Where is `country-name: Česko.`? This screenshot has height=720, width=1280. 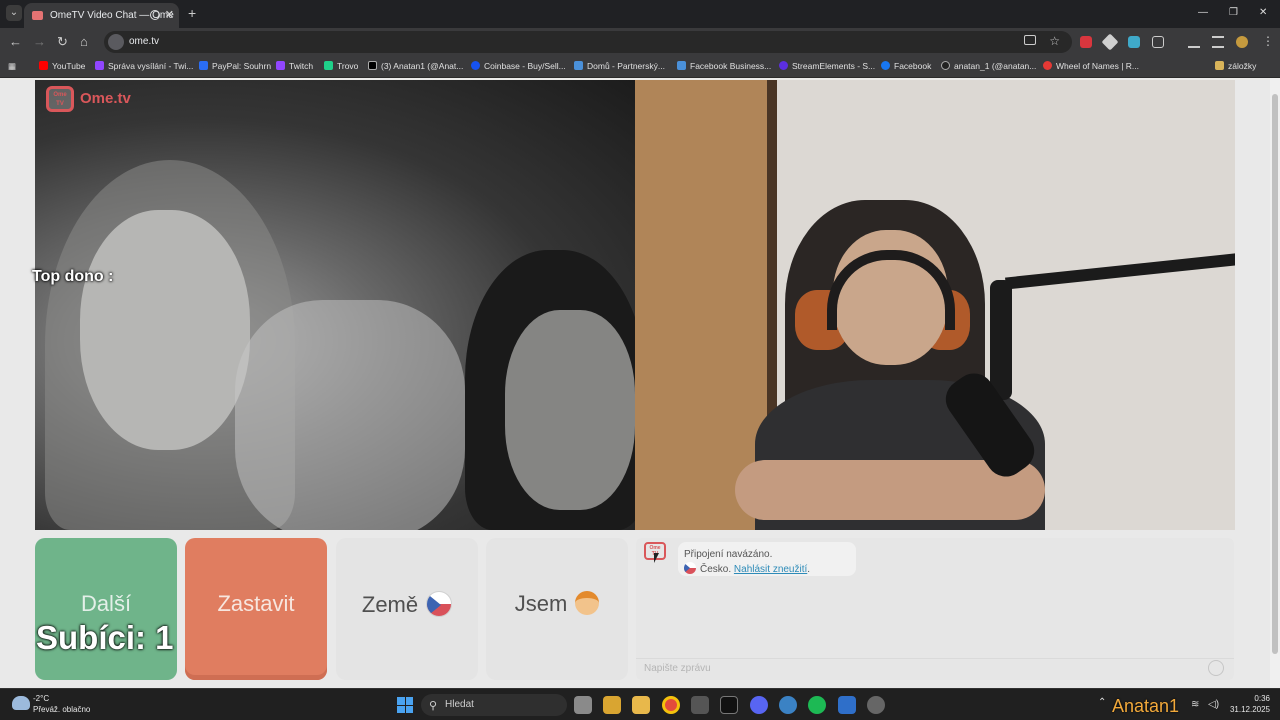 country-name: Česko. is located at coordinates (716, 569).